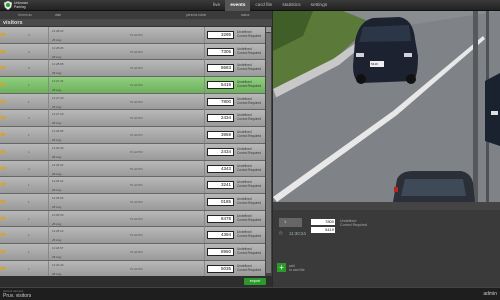 Image resolution: width=500 pixels, height=300 pixels. Describe the element at coordinates (323, 222) in the screenshot. I see `detail-plate-primary: 7800` at that location.